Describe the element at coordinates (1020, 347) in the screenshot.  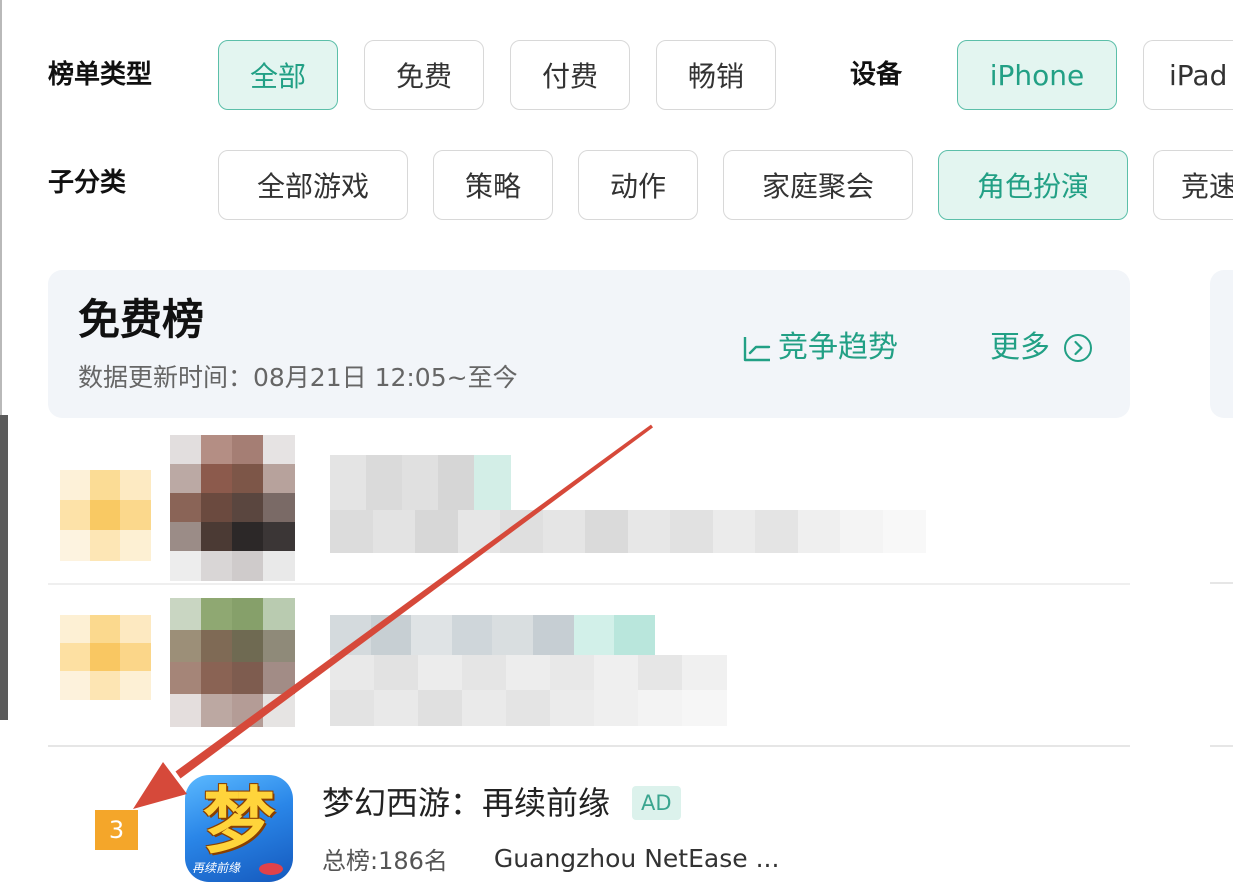
I see `more-label: 更多` at that location.